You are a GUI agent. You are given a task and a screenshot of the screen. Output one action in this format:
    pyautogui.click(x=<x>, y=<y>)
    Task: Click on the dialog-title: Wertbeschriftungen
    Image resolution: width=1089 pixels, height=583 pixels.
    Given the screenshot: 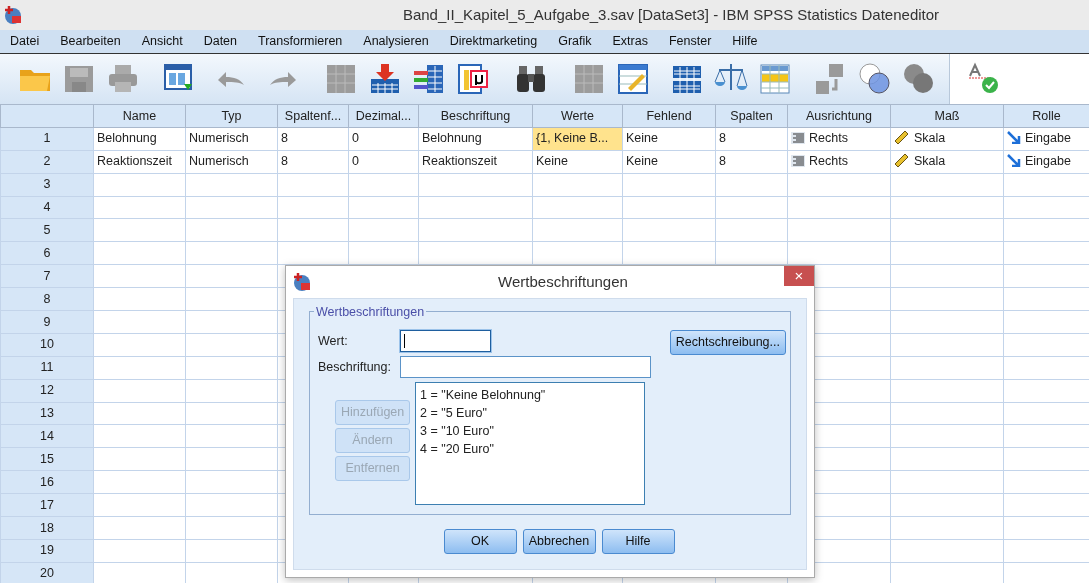 What is the action you would take?
    pyautogui.click(x=563, y=281)
    